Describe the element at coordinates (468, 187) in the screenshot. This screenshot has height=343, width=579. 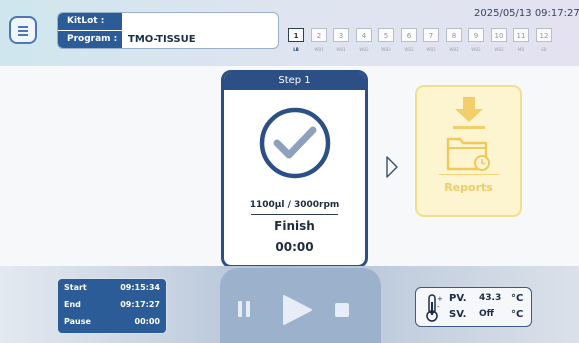
I see `reports-label: Reports` at that location.